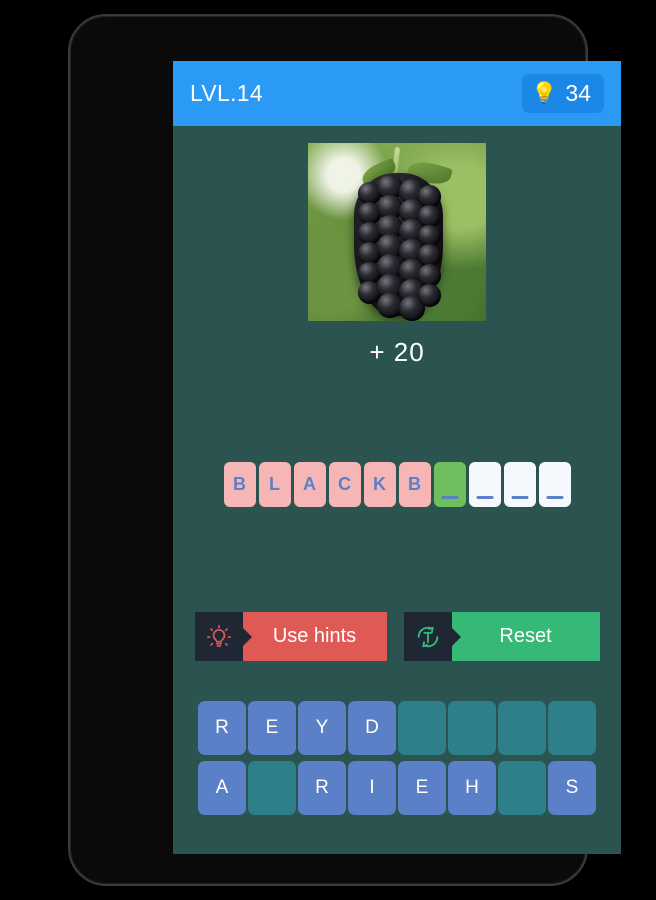 This screenshot has width=656, height=900. I want to click on letter-key: I, so click(372, 788).